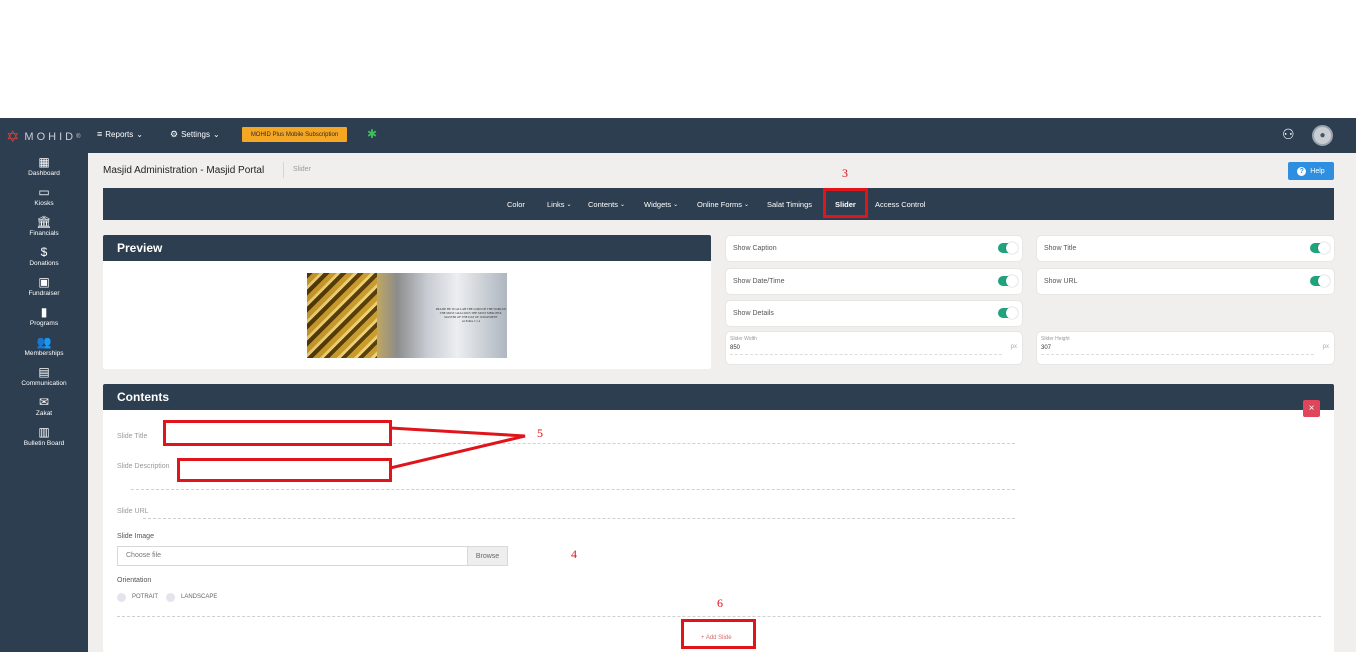  I want to click on logo-registered-mark: ®, so click(78, 137).